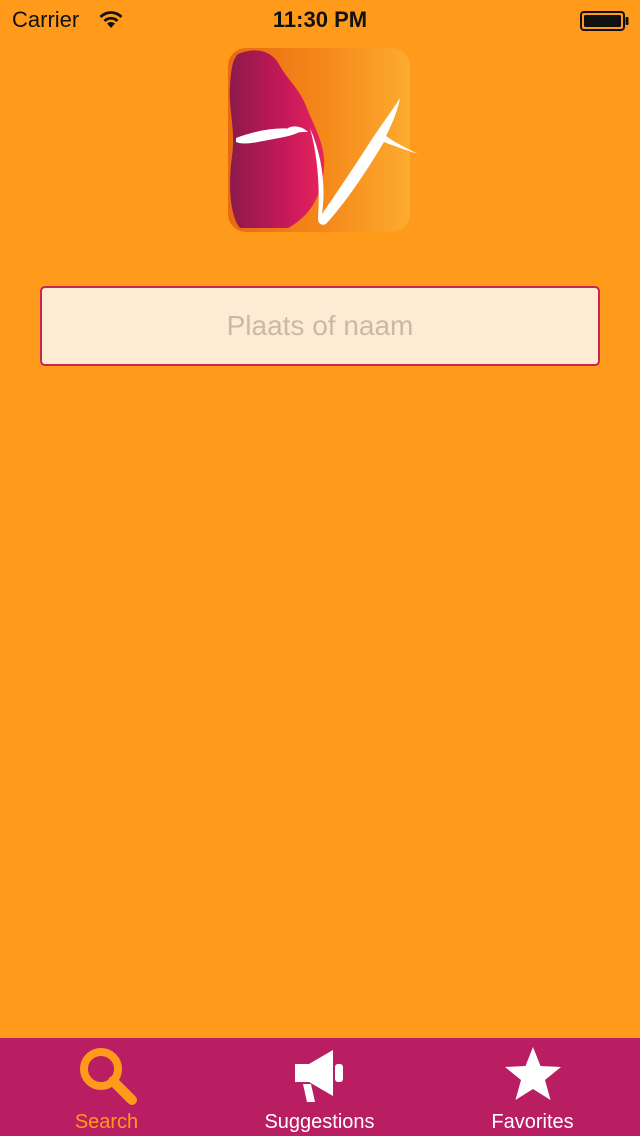 The image size is (640, 1136). Describe the element at coordinates (532, 1122) in the screenshot. I see `tab-favorites-label: Favorites` at that location.